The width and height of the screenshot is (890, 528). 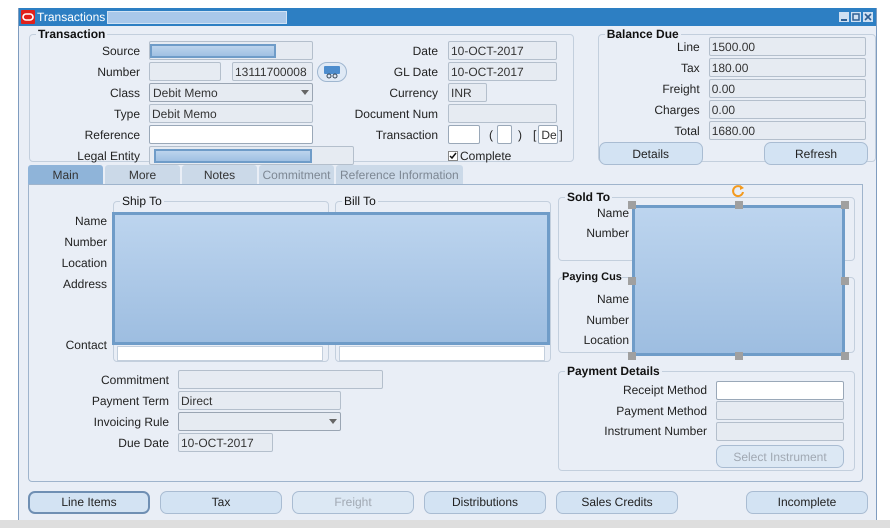 I want to click on bracket-text: ], so click(x=561, y=135).